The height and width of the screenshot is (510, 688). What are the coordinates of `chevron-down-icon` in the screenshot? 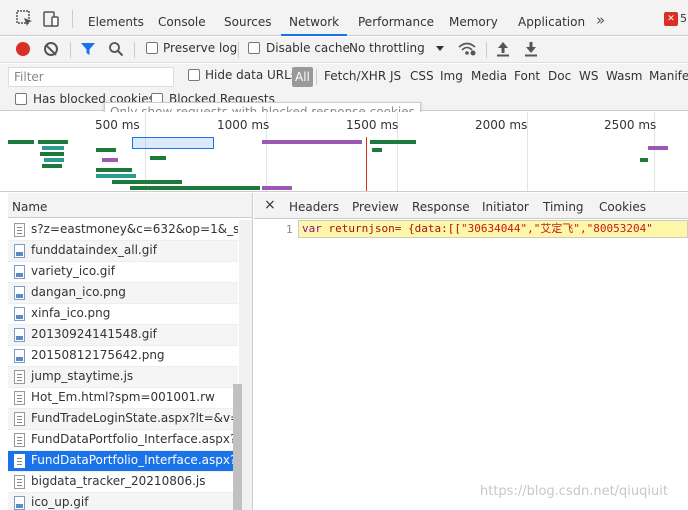 It's located at (440, 48).